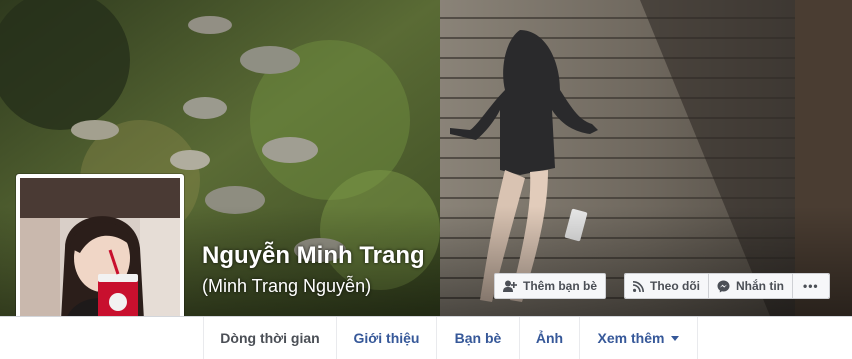 This screenshot has width=852, height=359. I want to click on add-friend-button: Thêm bạn bè, so click(550, 286).